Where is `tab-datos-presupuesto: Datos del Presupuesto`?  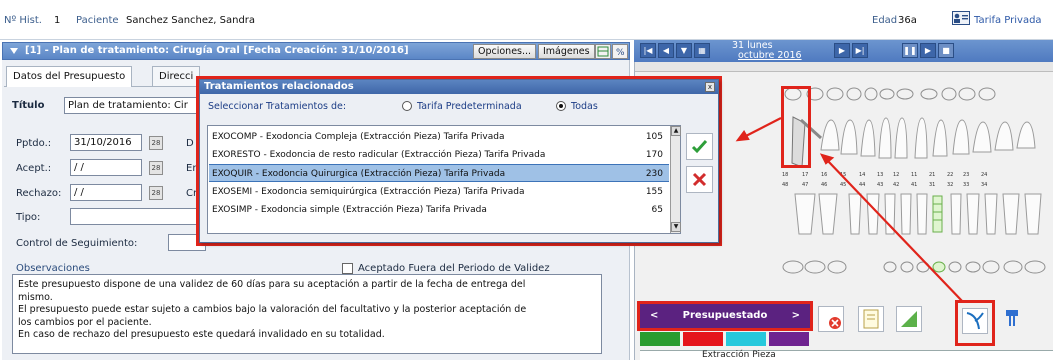 tab-datos-presupuesto: Datos del Presupuesto is located at coordinates (69, 76).